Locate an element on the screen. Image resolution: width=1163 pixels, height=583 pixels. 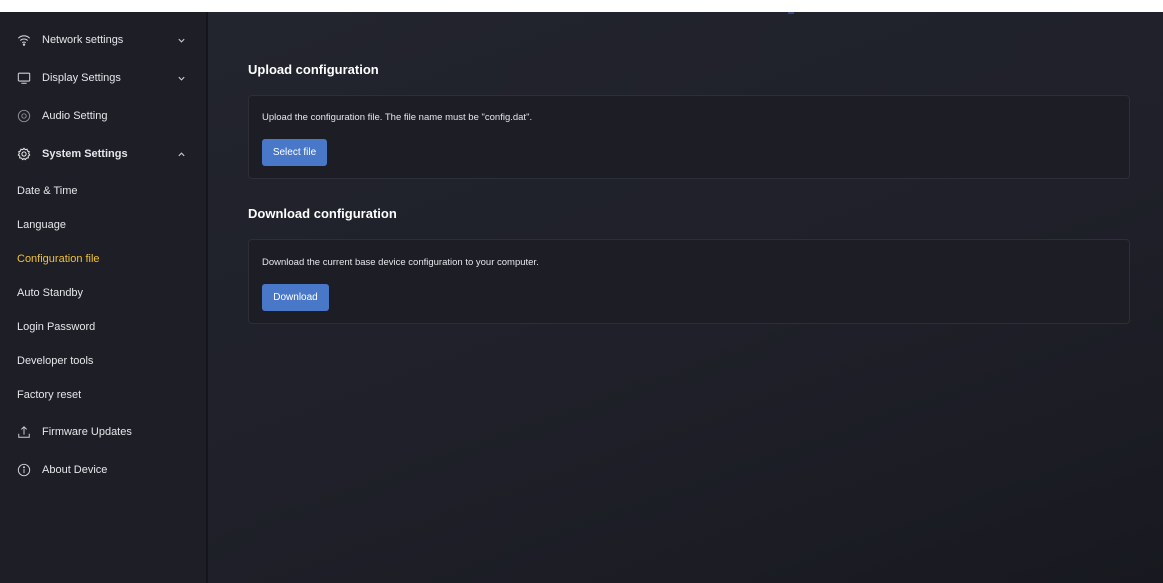
download-section-title: Download configuration is located at coordinates (322, 213).